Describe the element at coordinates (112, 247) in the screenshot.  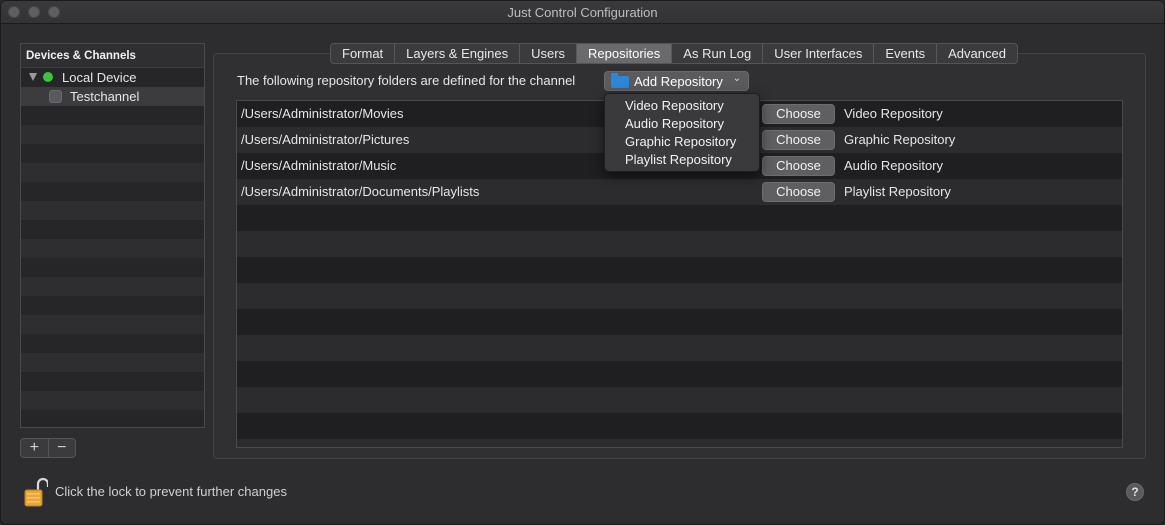
I see `sidebar-rows: Local Device Testchannel` at that location.